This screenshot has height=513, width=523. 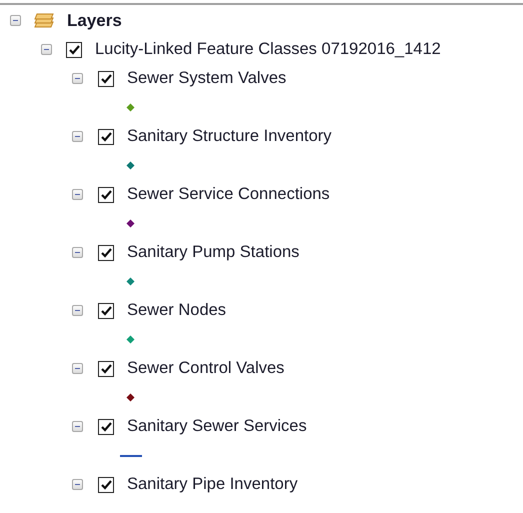 I want to click on layer-label: Sanitary Pump Stations, so click(x=213, y=252).